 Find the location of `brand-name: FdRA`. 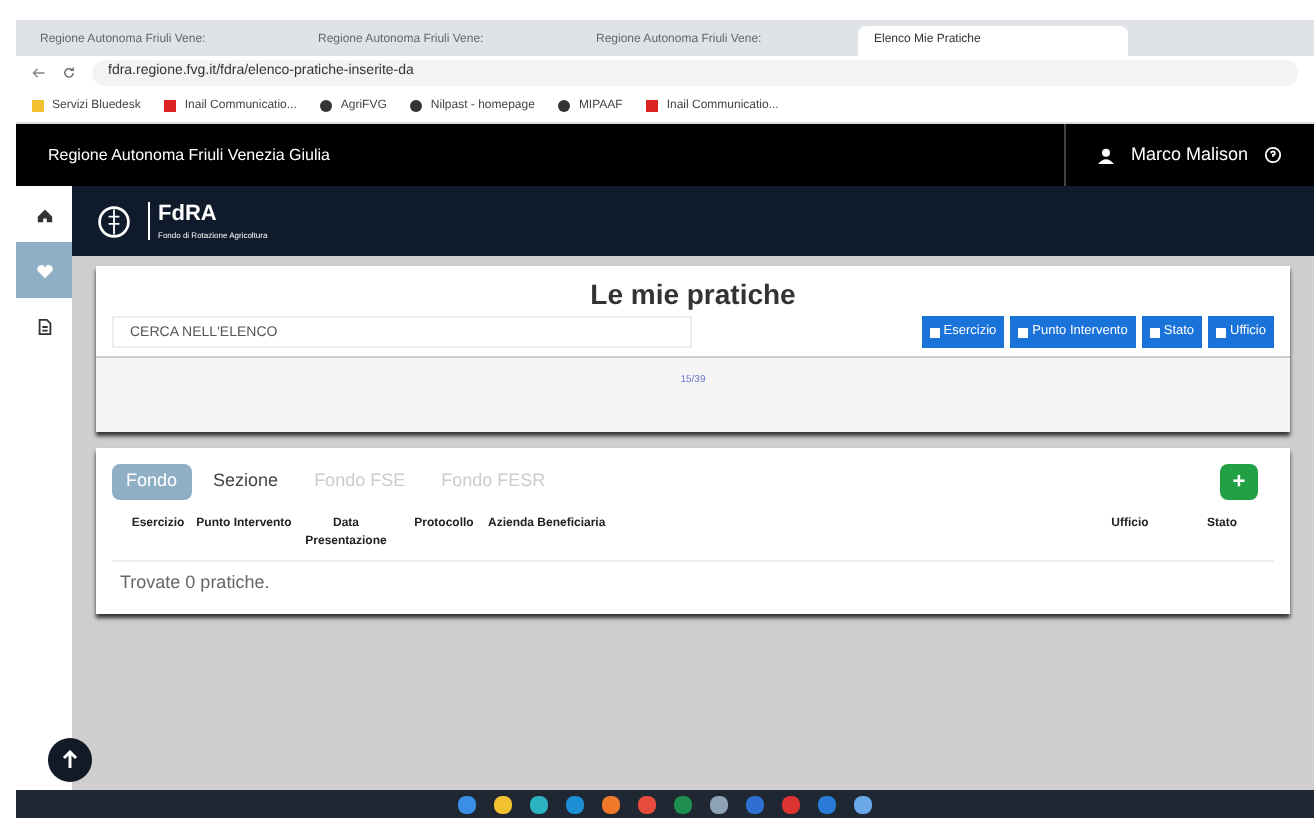

brand-name: FdRA is located at coordinates (188, 216).